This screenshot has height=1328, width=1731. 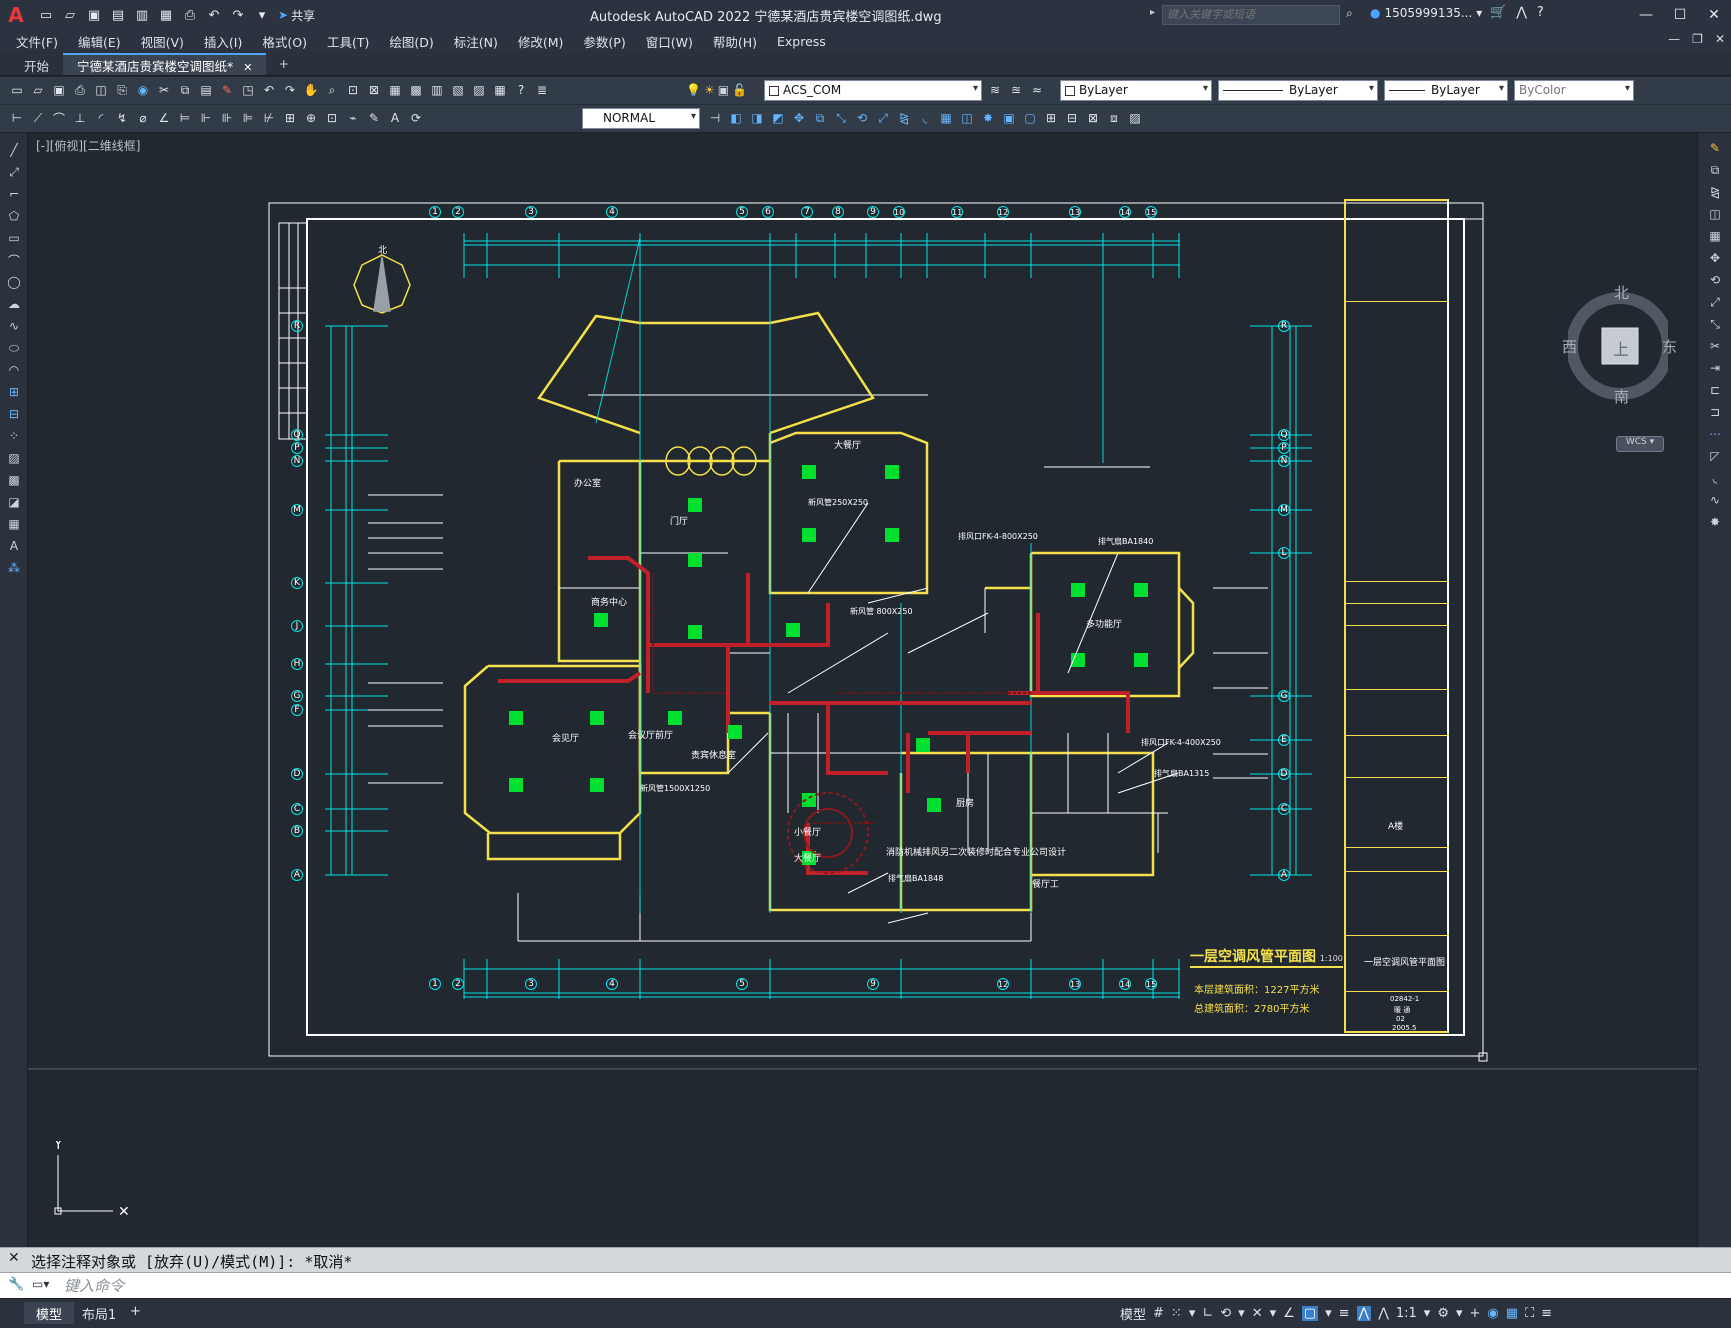 I want to click on menu-tools: 工具(T), so click(x=348, y=41).